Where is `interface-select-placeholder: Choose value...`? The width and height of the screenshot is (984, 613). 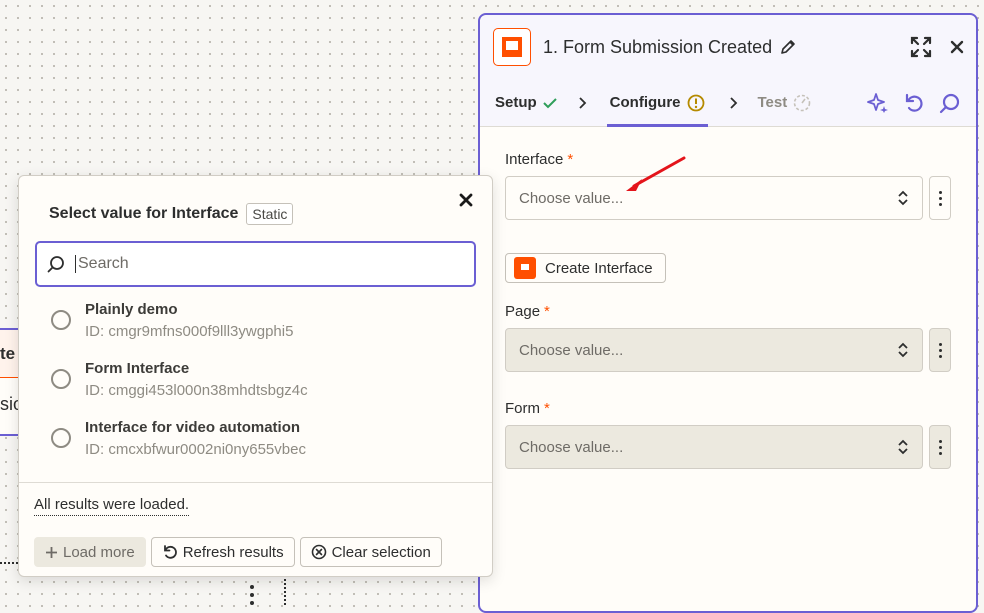 interface-select-placeholder: Choose value... is located at coordinates (571, 198).